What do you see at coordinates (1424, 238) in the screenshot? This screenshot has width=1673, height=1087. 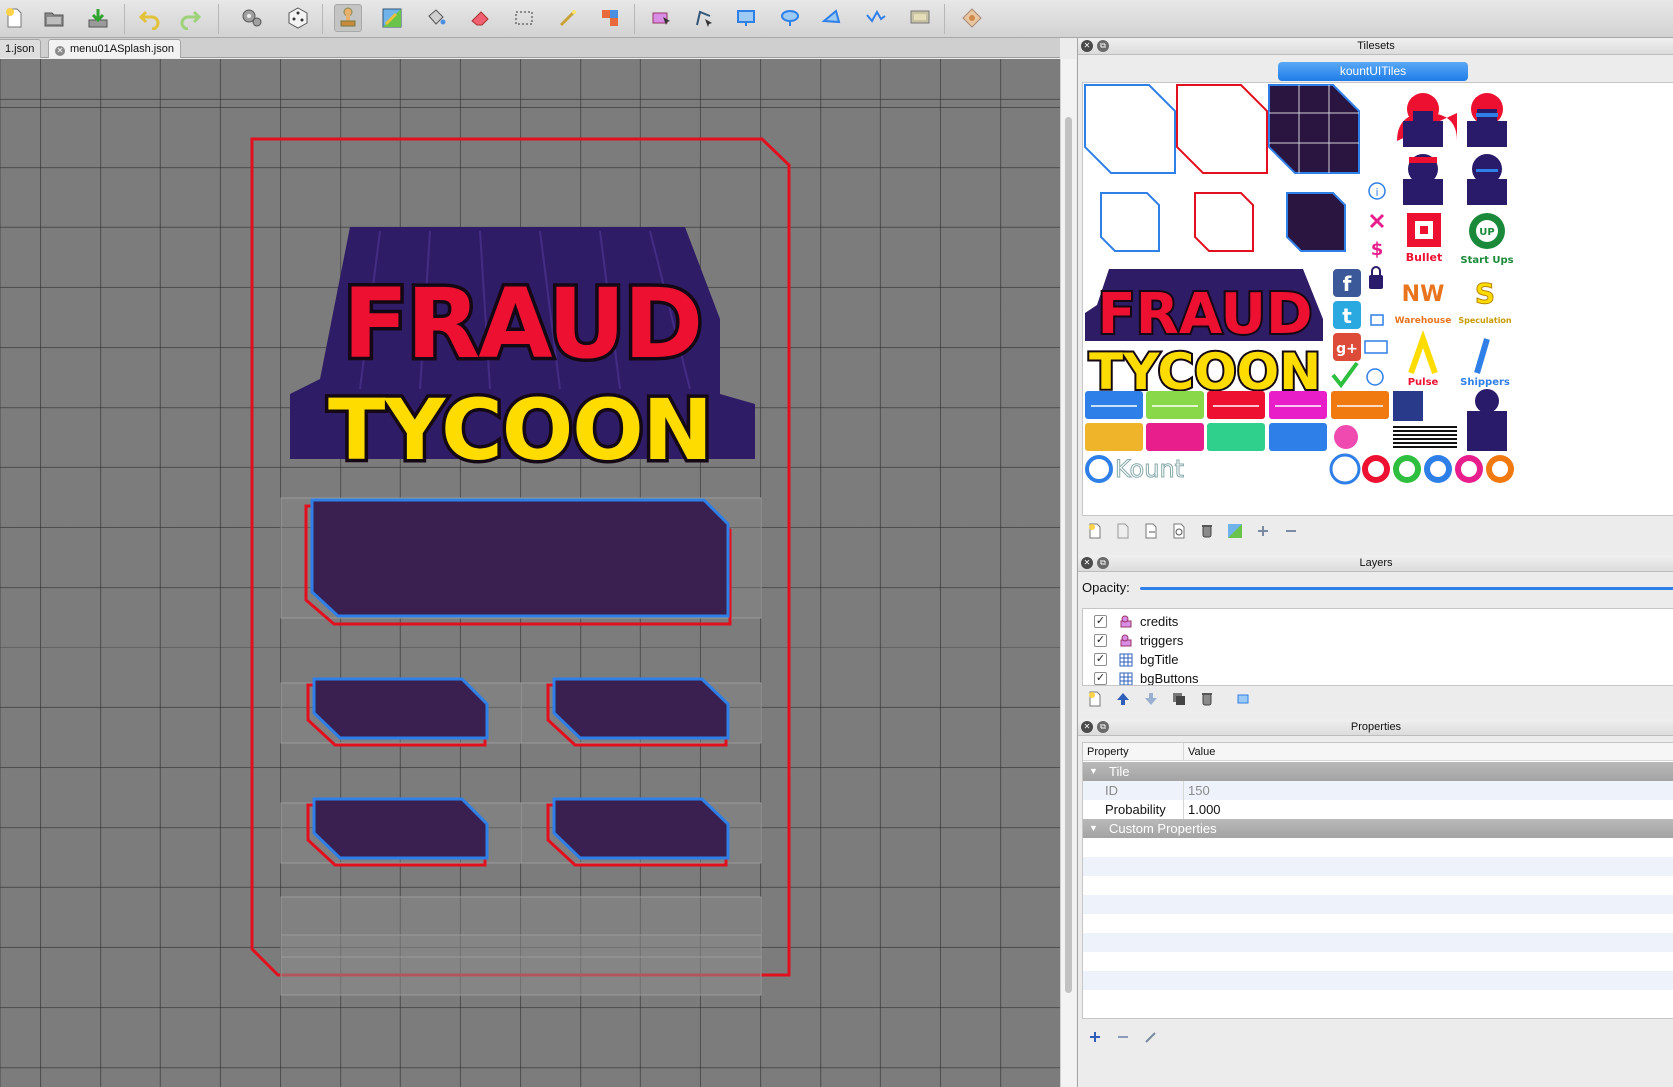 I see `bullet-logo: Bullet` at bounding box center [1424, 238].